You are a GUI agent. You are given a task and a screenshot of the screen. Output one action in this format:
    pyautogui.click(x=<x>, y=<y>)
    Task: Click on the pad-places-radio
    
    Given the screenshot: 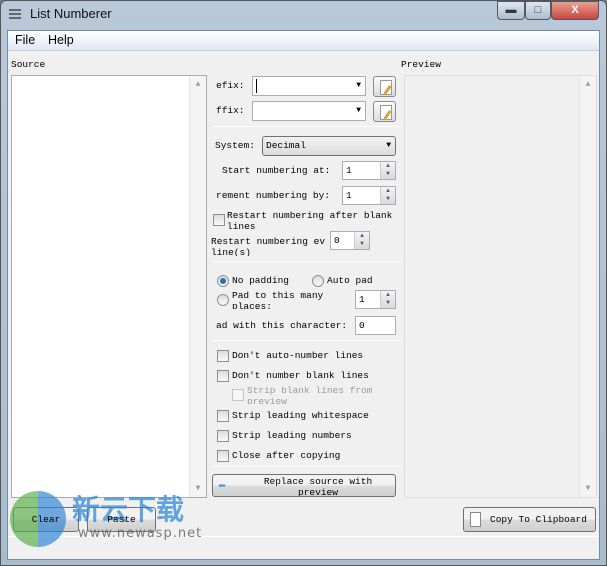 What is the action you would take?
    pyautogui.click(x=223, y=300)
    